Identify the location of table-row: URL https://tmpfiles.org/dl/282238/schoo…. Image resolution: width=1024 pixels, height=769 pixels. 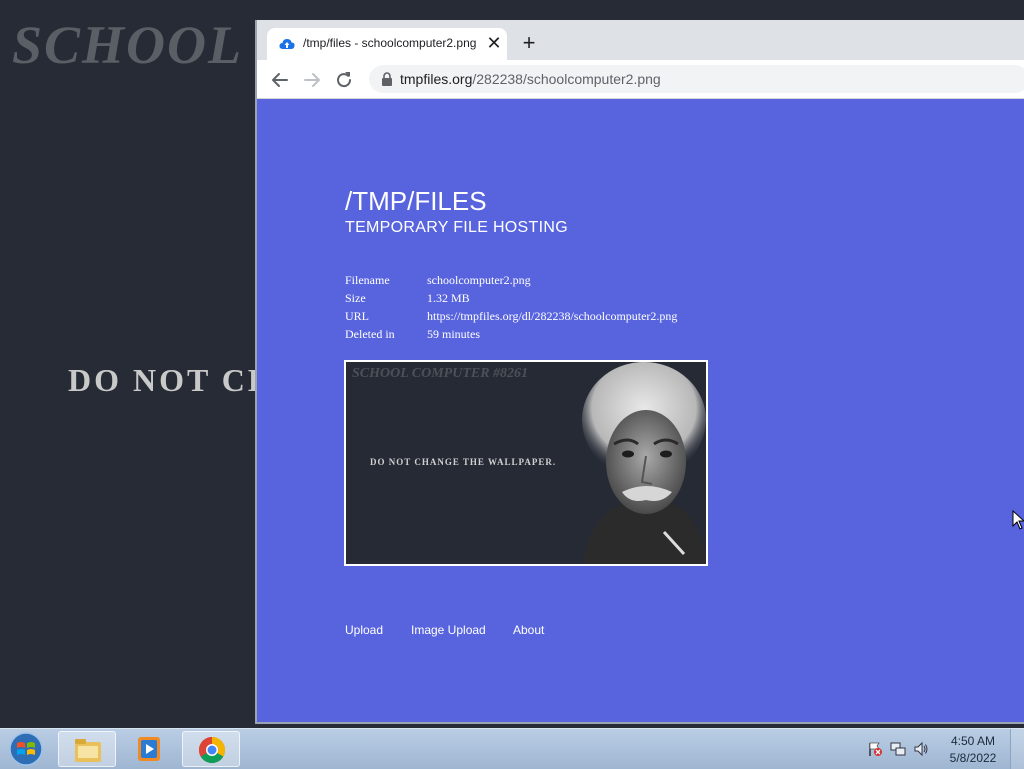
(511, 318).